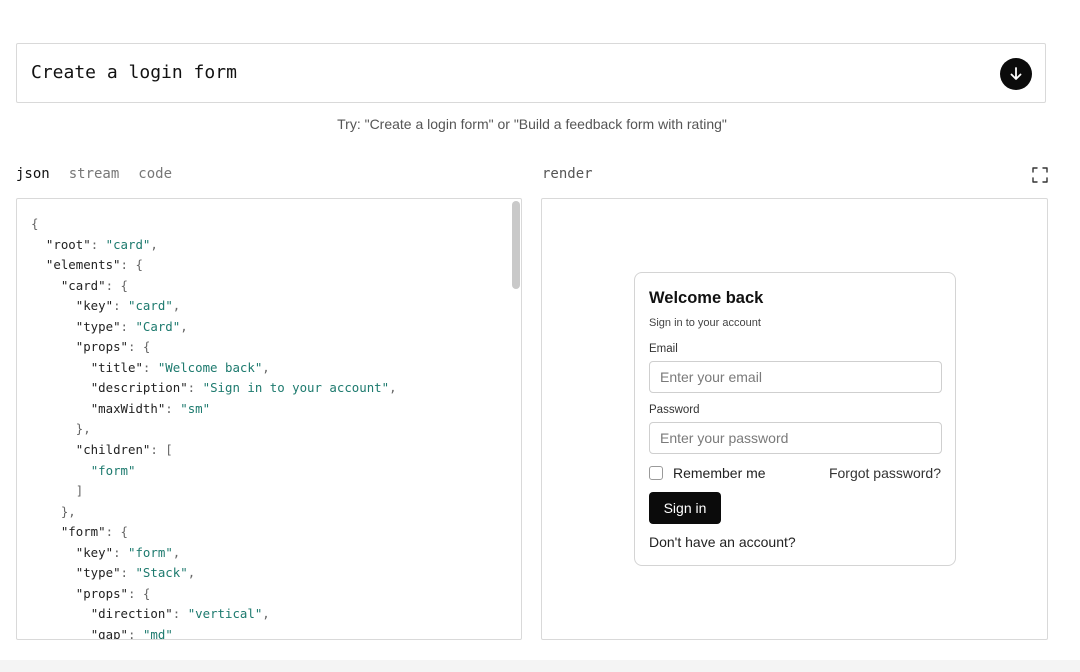 This screenshot has height=672, width=1080. Describe the element at coordinates (663, 349) in the screenshot. I see `email-label: Email` at that location.